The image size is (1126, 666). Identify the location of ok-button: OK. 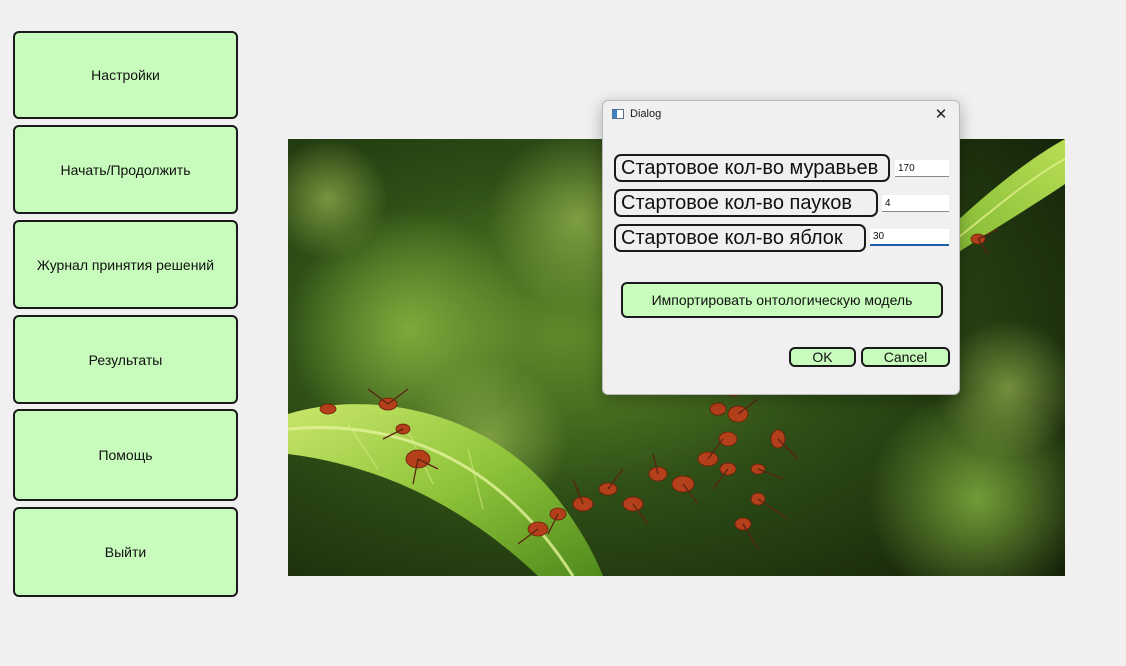
(822, 357).